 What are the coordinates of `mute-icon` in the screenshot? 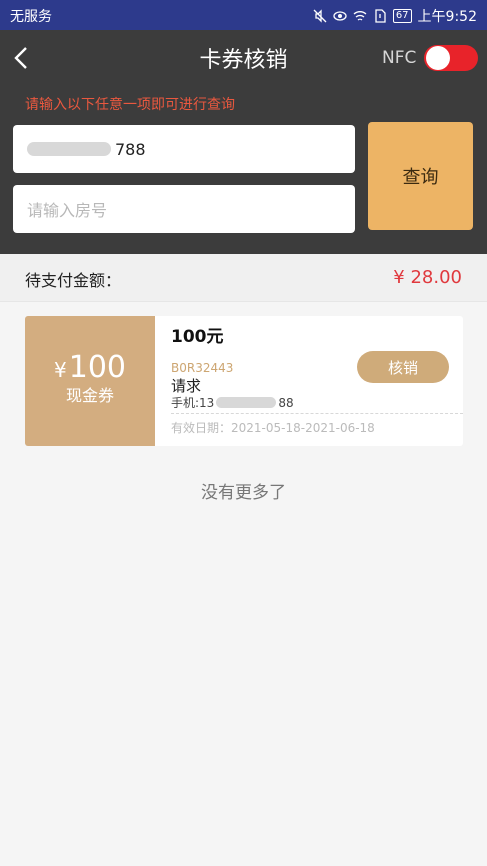 It's located at (320, 16).